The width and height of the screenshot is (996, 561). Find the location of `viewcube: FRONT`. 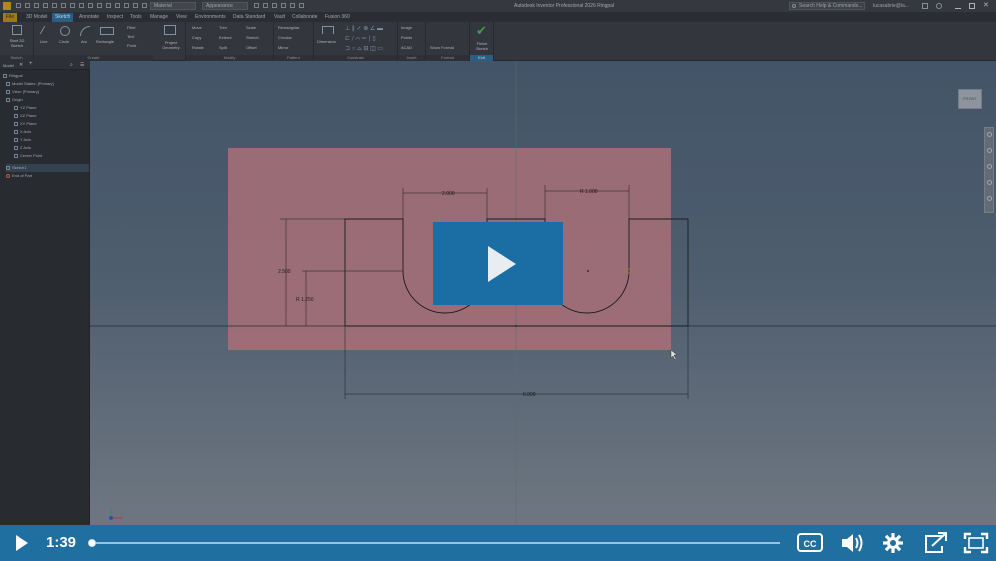

viewcube: FRONT is located at coordinates (970, 99).